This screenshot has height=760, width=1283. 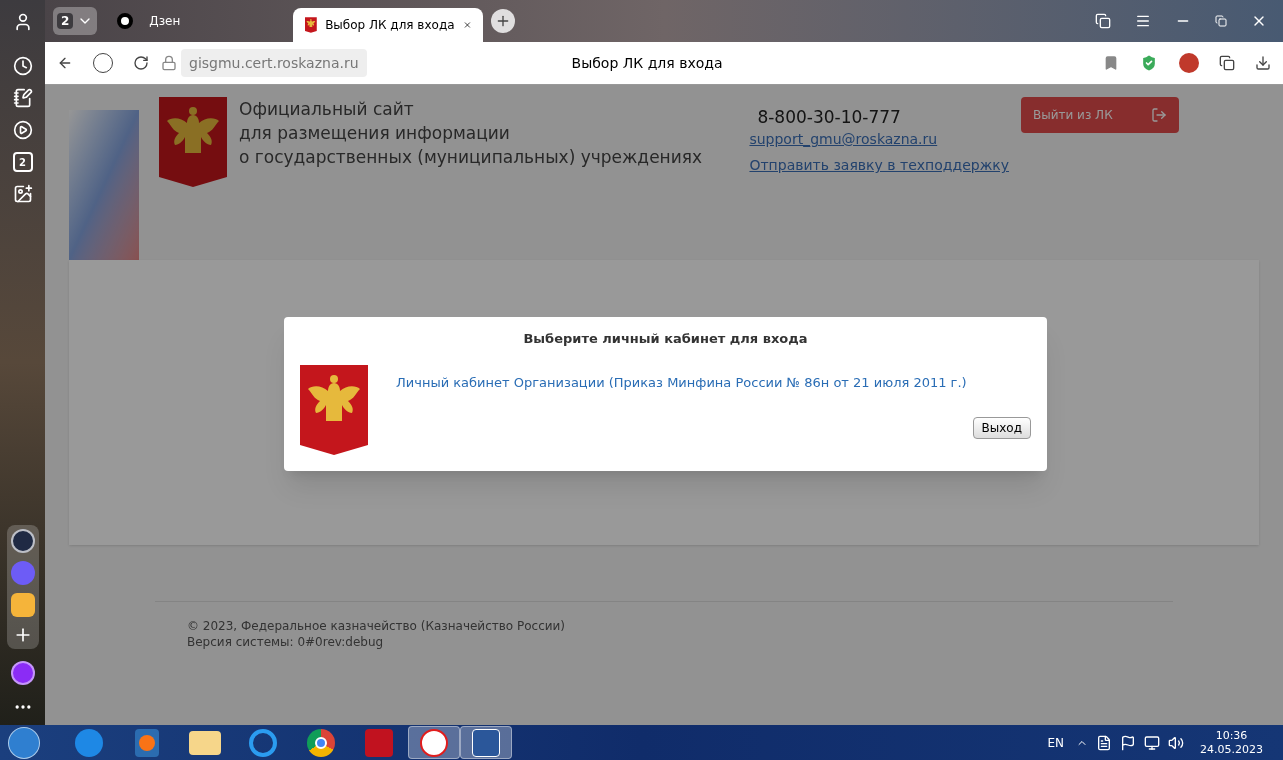 I want to click on history-icon, so click(x=22, y=66).